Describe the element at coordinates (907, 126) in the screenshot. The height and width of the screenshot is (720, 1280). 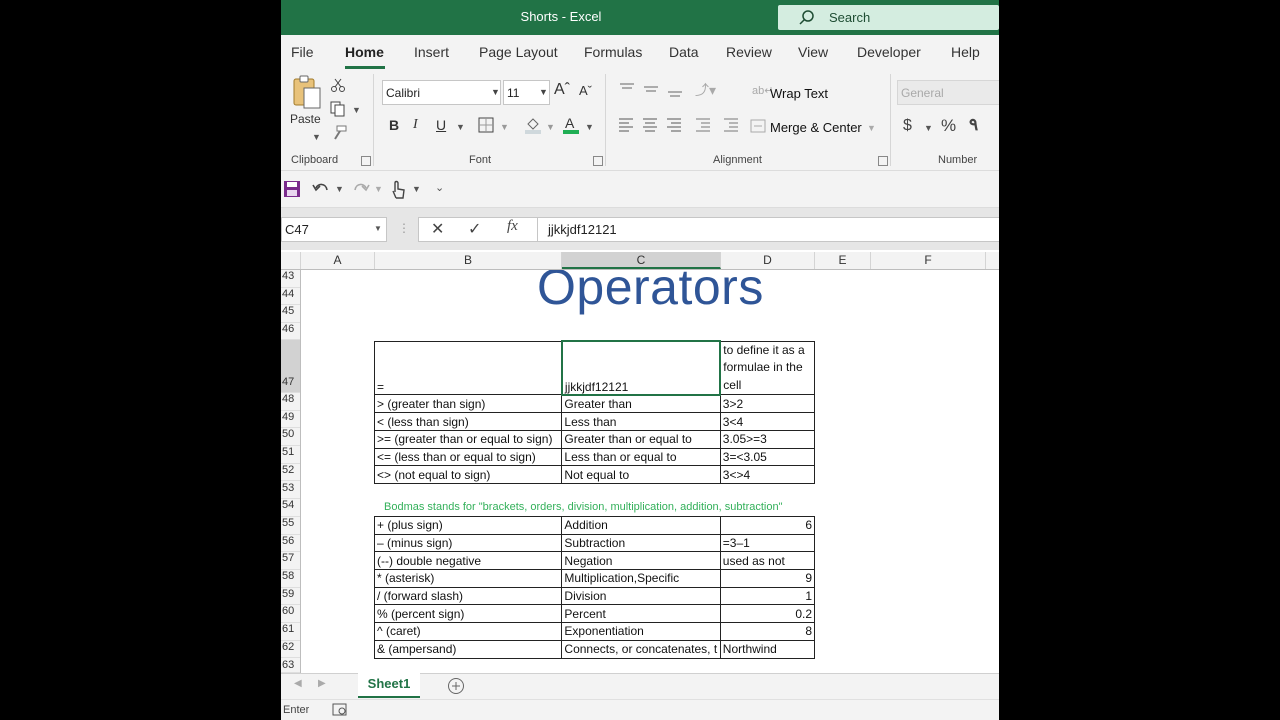
I see `currency-icon: $` at that location.